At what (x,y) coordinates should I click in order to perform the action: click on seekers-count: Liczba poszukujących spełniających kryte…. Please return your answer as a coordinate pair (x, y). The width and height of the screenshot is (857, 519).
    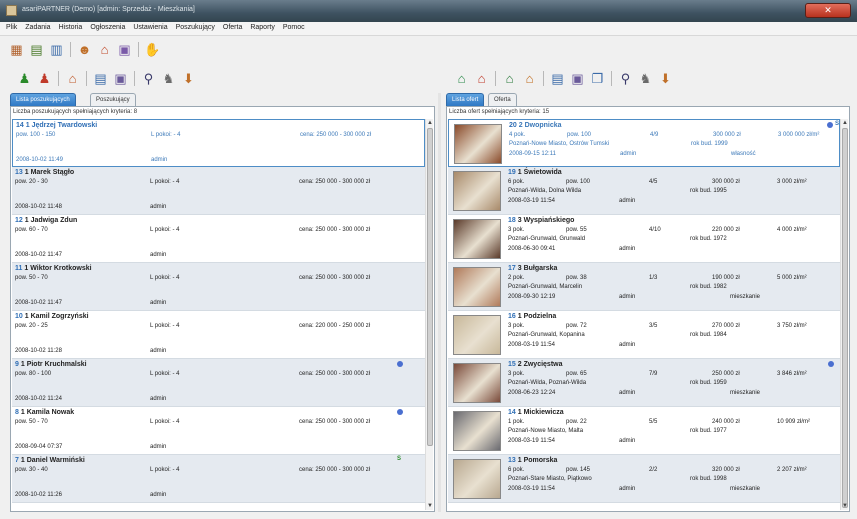
    Looking at the image, I should click on (75, 112).